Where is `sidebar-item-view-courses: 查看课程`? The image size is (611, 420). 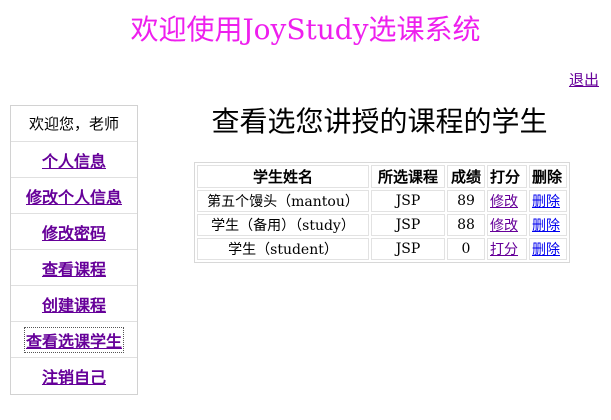
sidebar-item-view-courses: 查看课程 is located at coordinates (74, 268).